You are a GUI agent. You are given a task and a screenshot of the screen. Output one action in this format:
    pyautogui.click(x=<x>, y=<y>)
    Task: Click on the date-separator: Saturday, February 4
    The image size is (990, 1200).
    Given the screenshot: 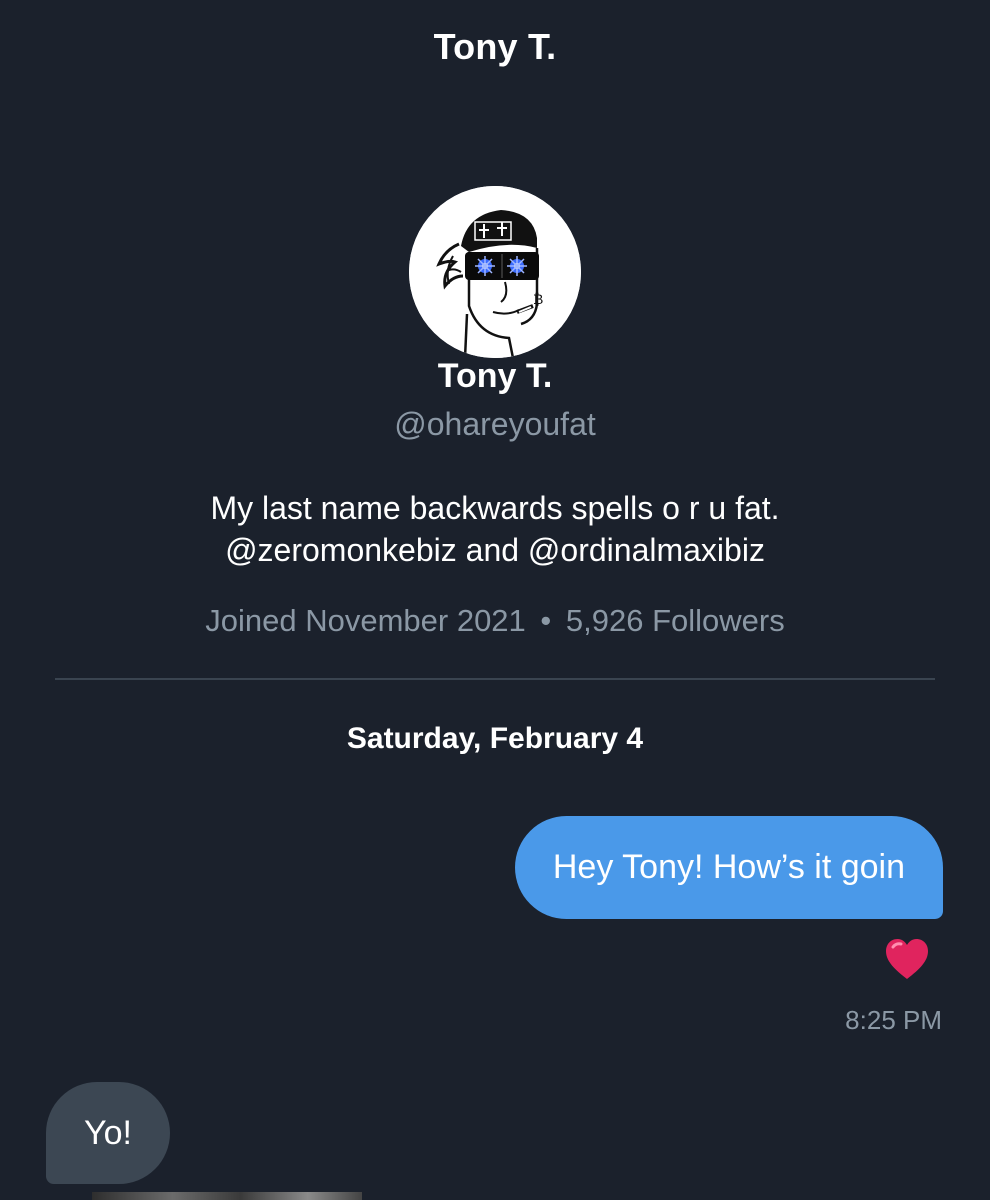 What is the action you would take?
    pyautogui.click(x=495, y=738)
    